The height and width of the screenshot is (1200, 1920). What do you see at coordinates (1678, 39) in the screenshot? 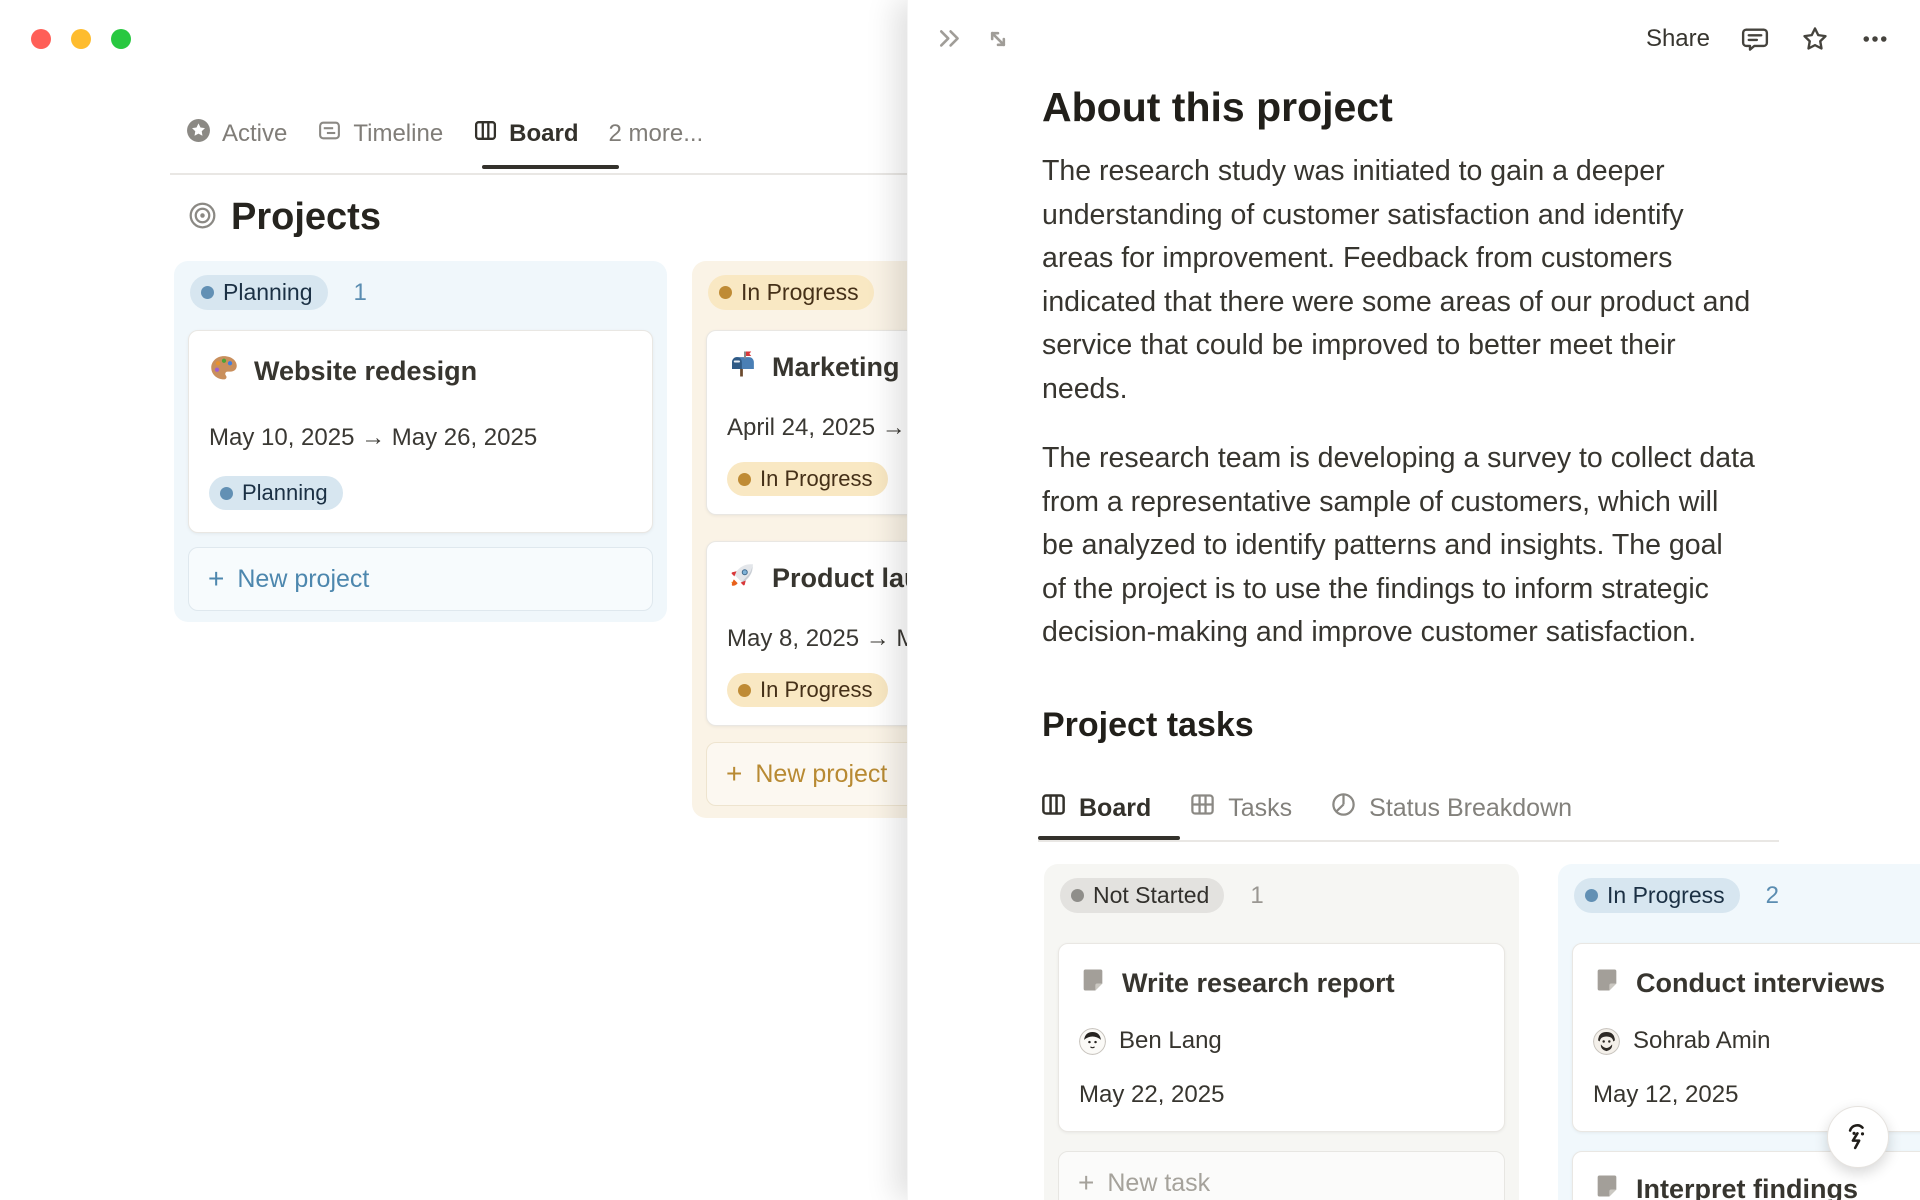
I see `share-button: Share` at bounding box center [1678, 39].